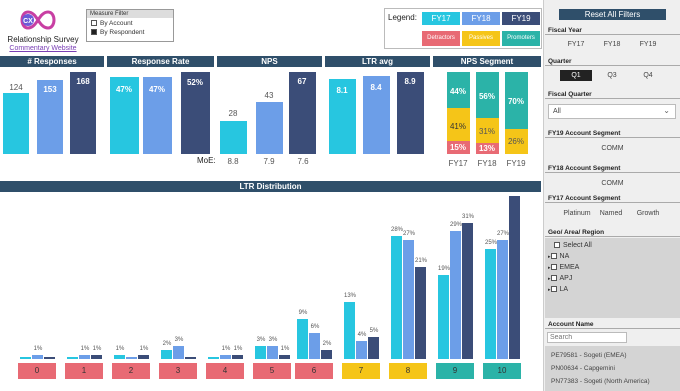 The height and width of the screenshot is (391, 680). I want to click on reset-all-filters-button: Reset All Filters, so click(612, 14).